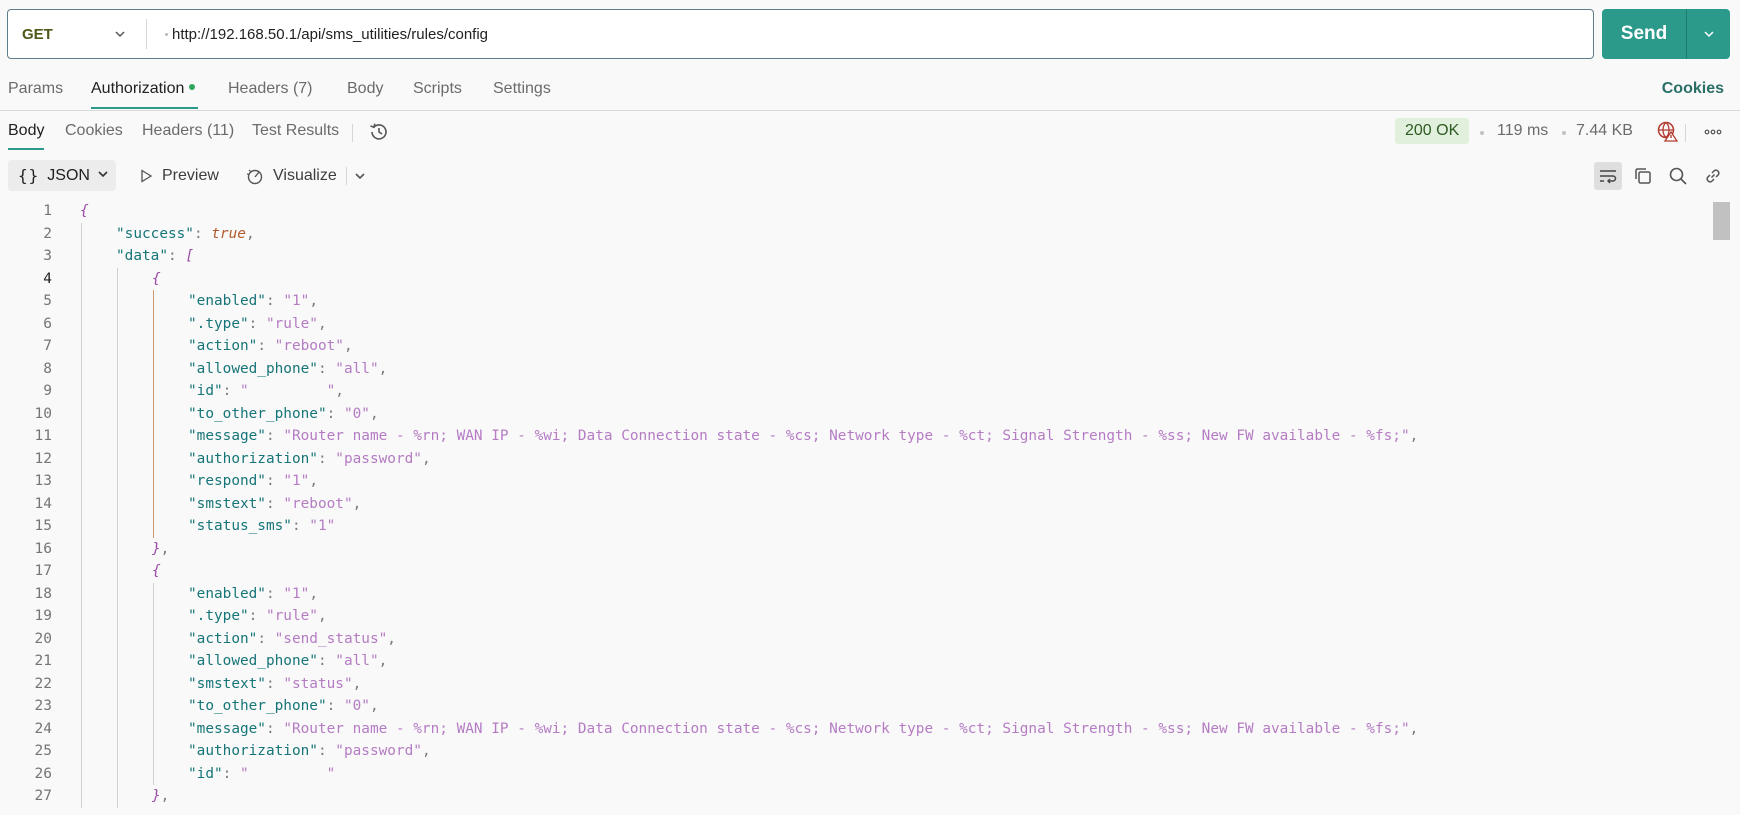 This screenshot has height=815, width=1740. What do you see at coordinates (240, 526) in the screenshot?
I see `code-token: "status_sms"` at bounding box center [240, 526].